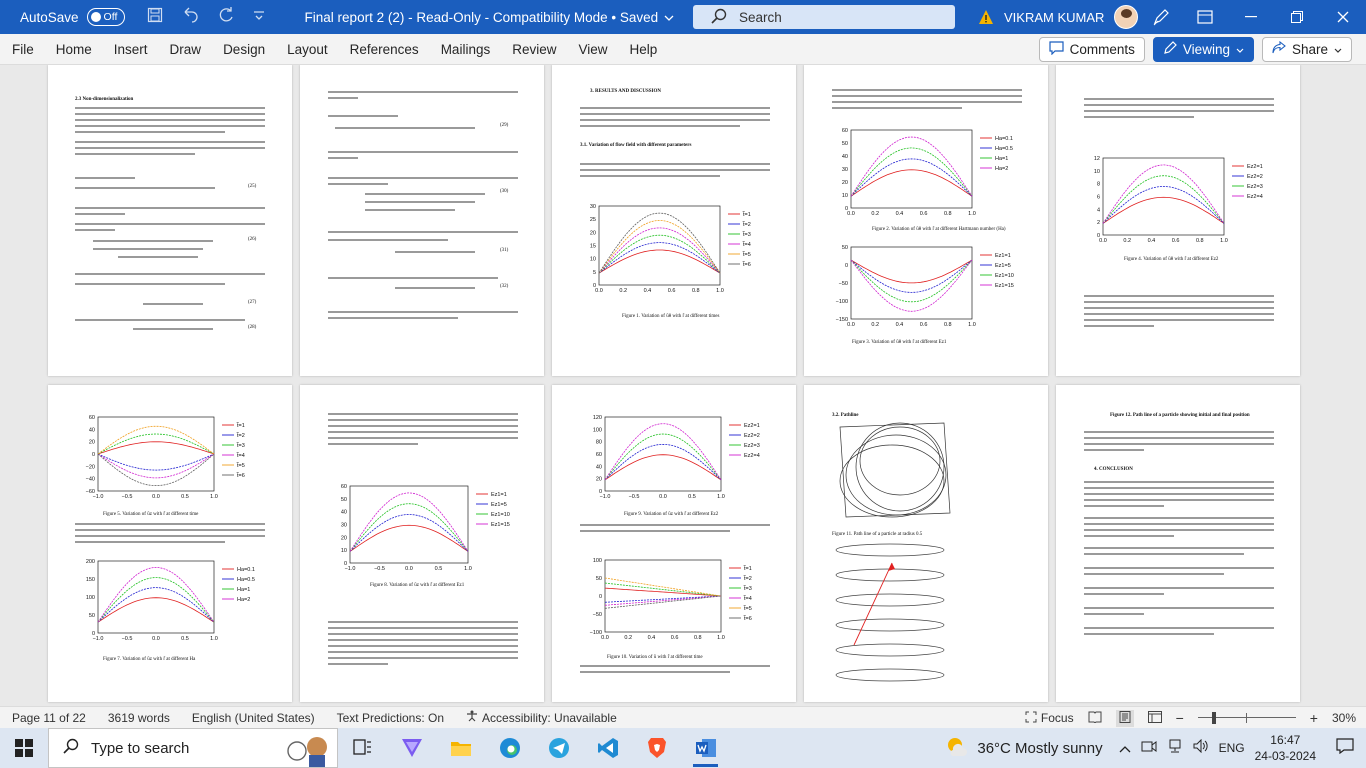 The height and width of the screenshot is (768, 1366). Describe the element at coordinates (824, 17) in the screenshot. I see `search-input: Search` at that location.